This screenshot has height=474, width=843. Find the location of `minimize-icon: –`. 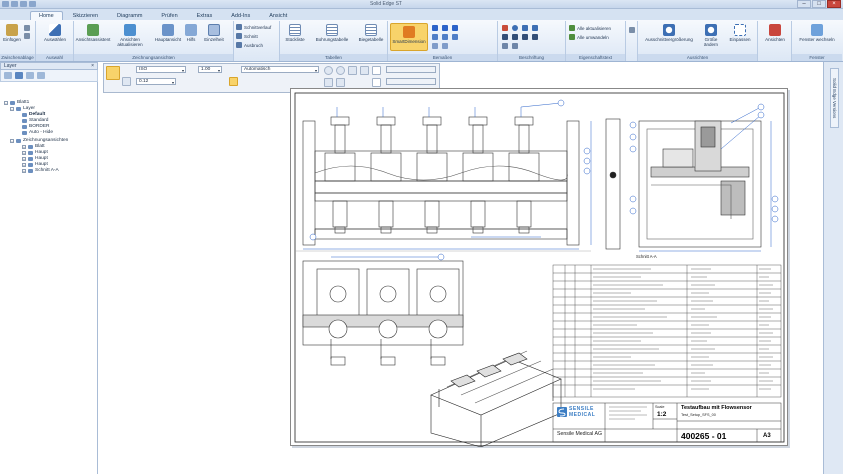

minimize-icon: – is located at coordinates (804, 4).